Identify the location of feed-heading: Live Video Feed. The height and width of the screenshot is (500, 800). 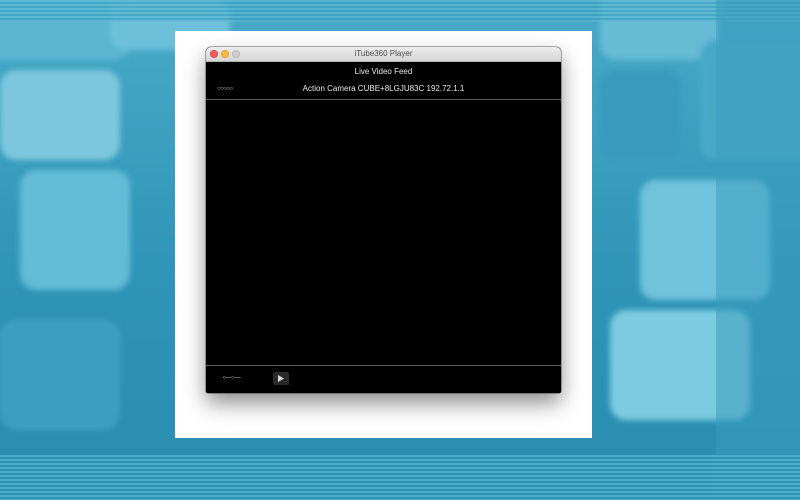
(383, 71).